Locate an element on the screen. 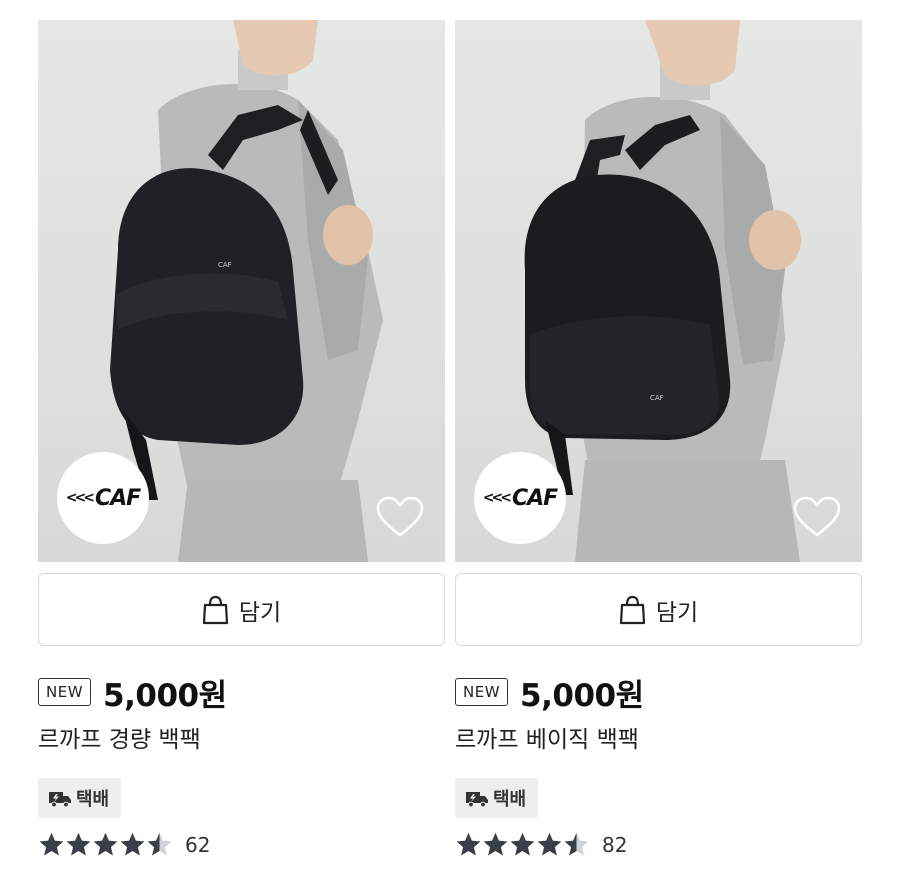 The image size is (900, 890). review-count: 82 is located at coordinates (615, 844).